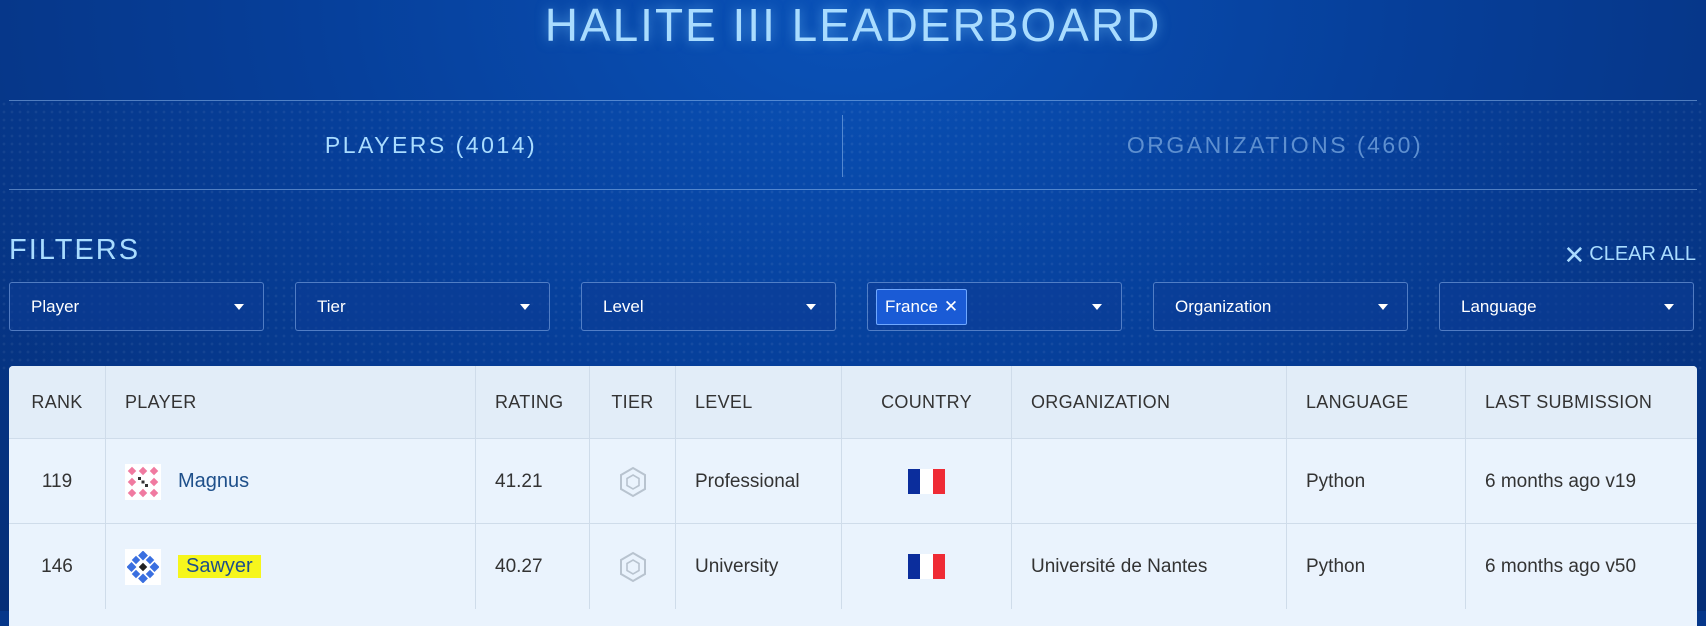  What do you see at coordinates (75, 250) in the screenshot?
I see `filters-heading: FILTERS` at bounding box center [75, 250].